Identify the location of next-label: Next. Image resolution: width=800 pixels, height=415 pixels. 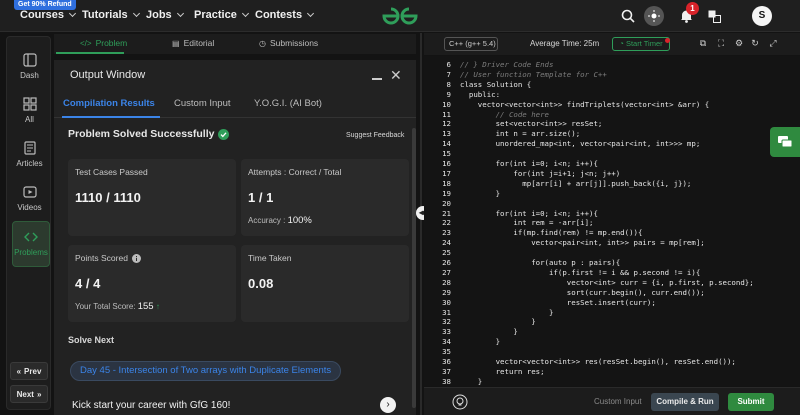
(25, 394).